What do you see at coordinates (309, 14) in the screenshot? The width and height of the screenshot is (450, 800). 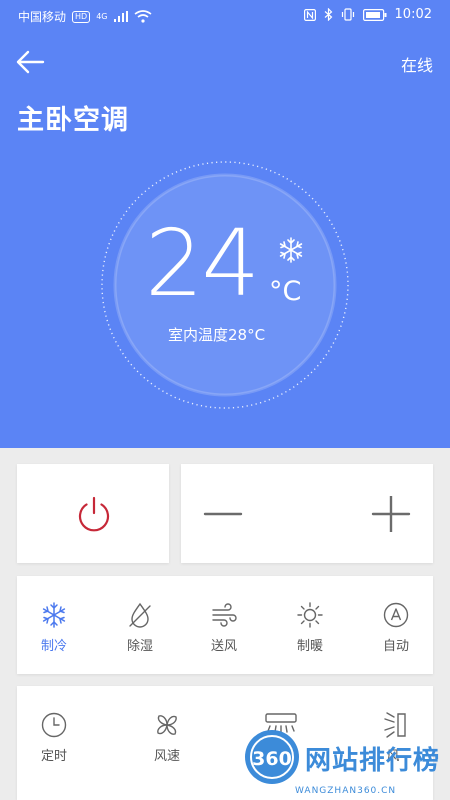 I see `nfc-icon` at bounding box center [309, 14].